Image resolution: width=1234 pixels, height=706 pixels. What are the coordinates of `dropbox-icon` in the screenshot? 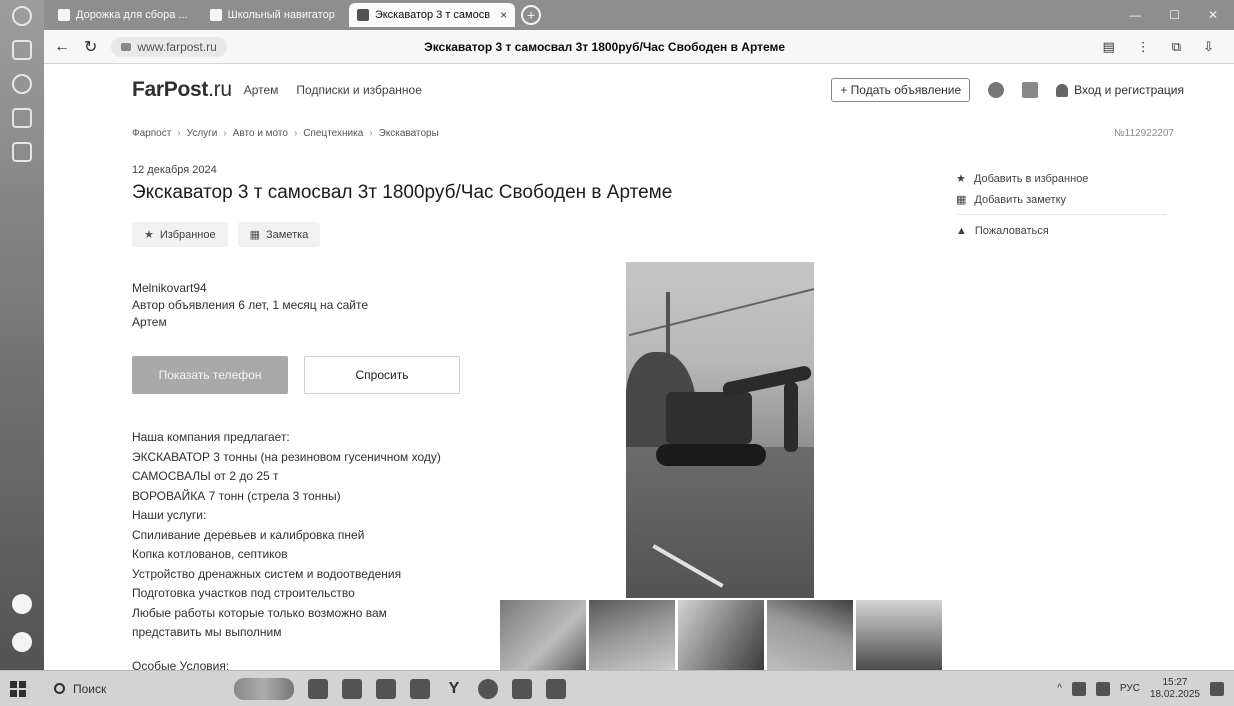 It's located at (352, 688).